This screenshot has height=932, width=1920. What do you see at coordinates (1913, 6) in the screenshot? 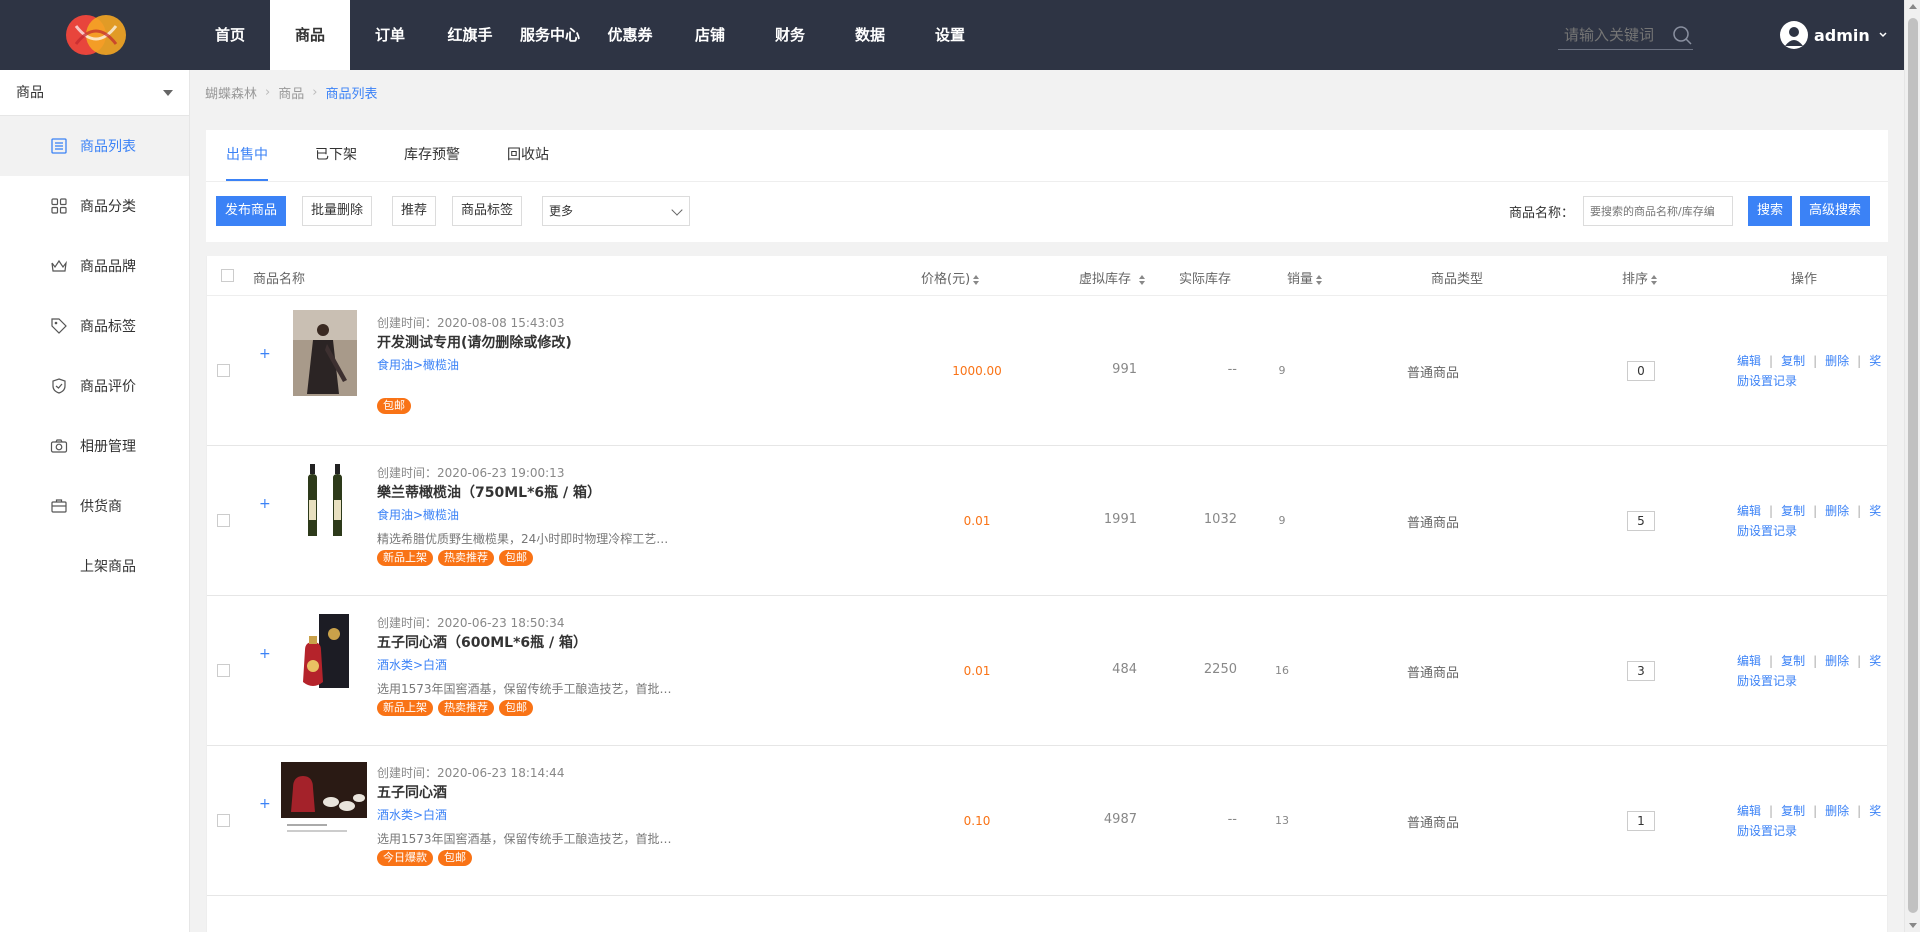
I see `scroll-up-arrow-icon` at bounding box center [1913, 6].